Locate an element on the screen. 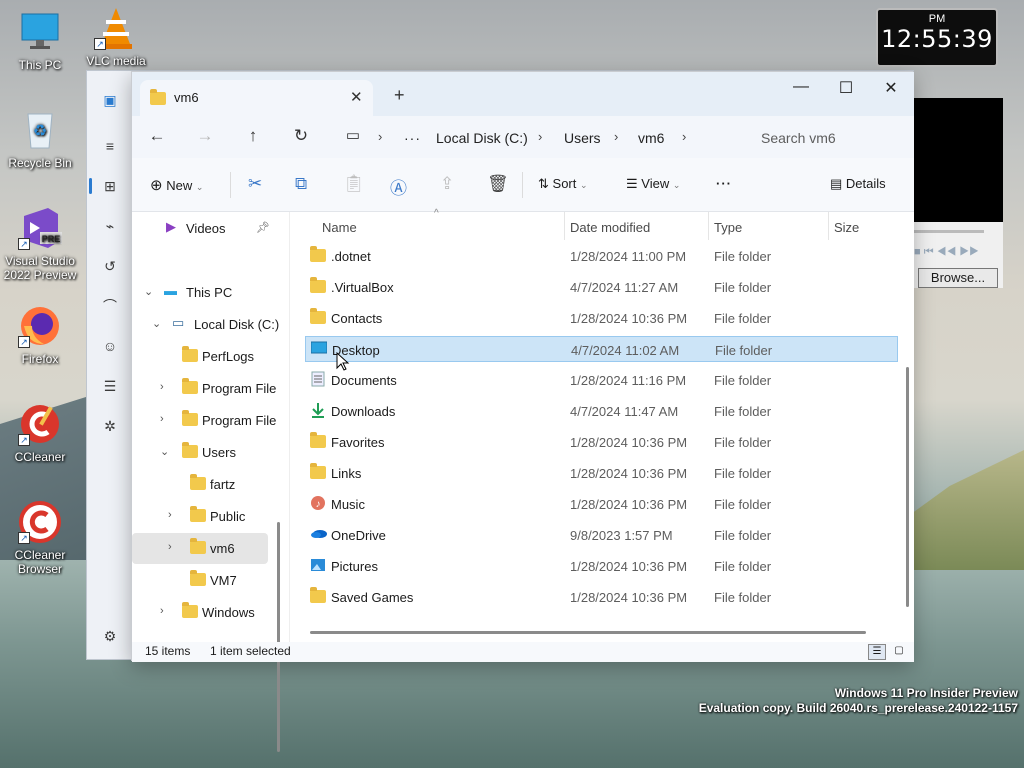  column-date-modified: Date modified is located at coordinates (610, 227).